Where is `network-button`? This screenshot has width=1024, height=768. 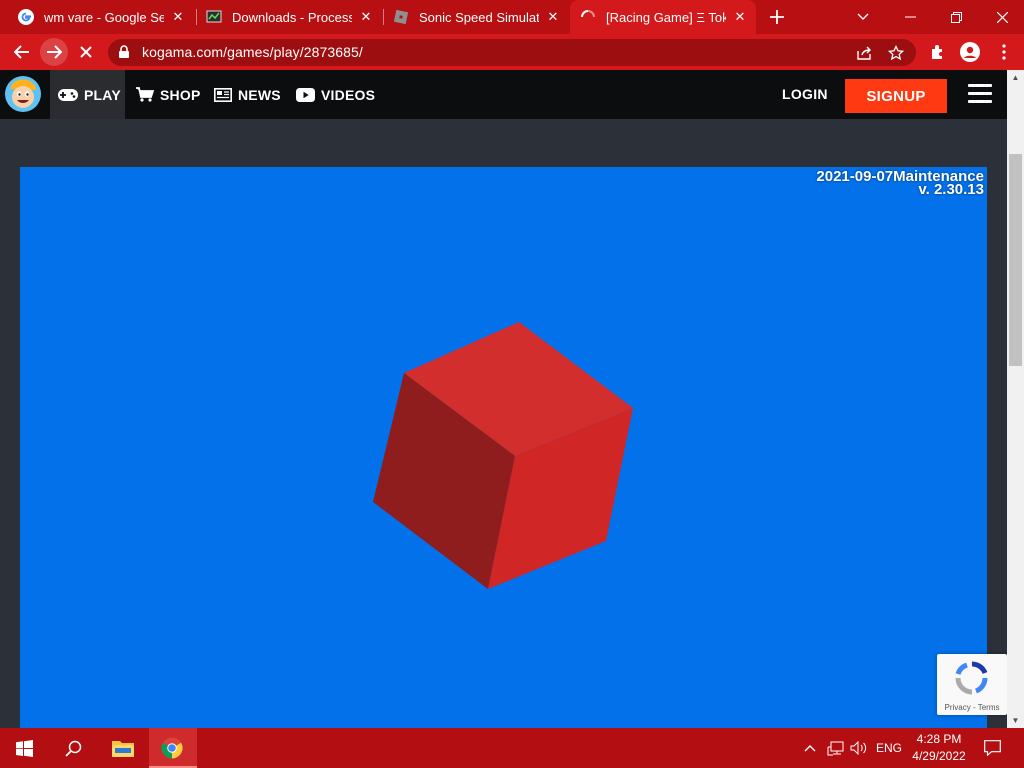
network-button is located at coordinates (835, 748).